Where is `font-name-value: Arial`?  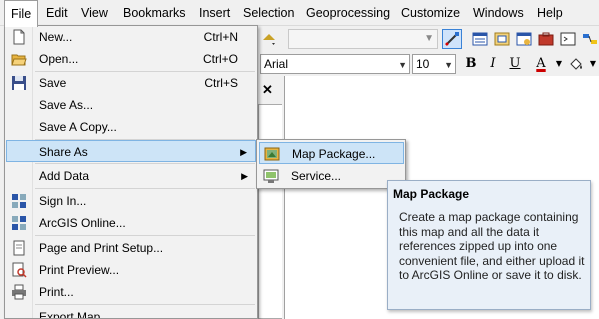 font-name-value: Arial is located at coordinates (276, 64).